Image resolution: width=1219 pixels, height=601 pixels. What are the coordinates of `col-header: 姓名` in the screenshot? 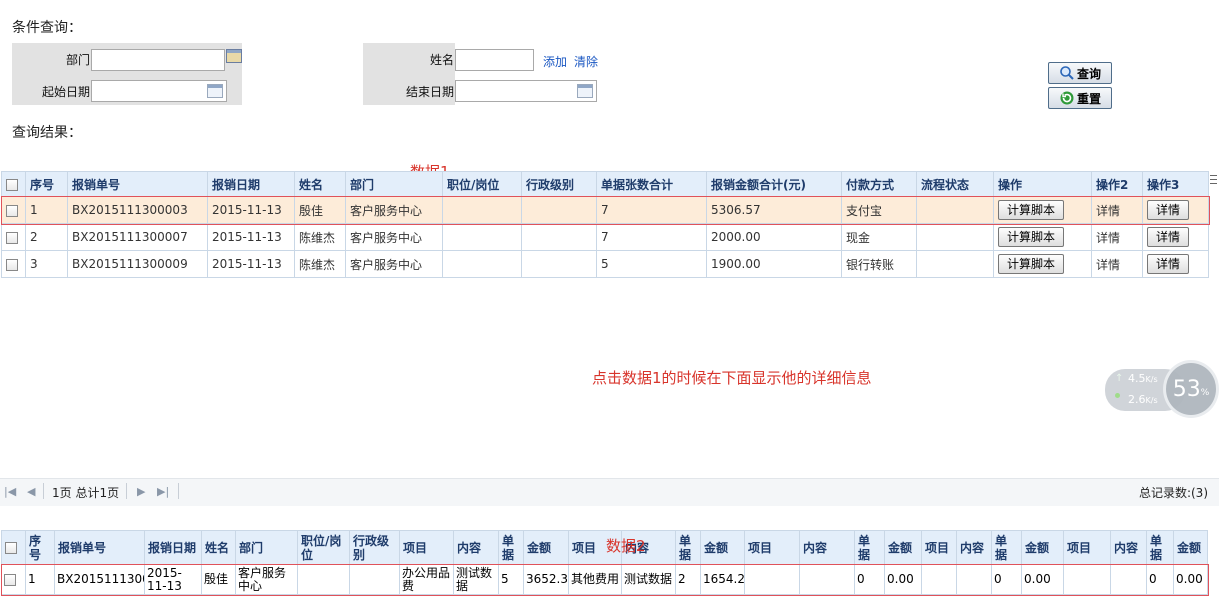 It's located at (320, 184).